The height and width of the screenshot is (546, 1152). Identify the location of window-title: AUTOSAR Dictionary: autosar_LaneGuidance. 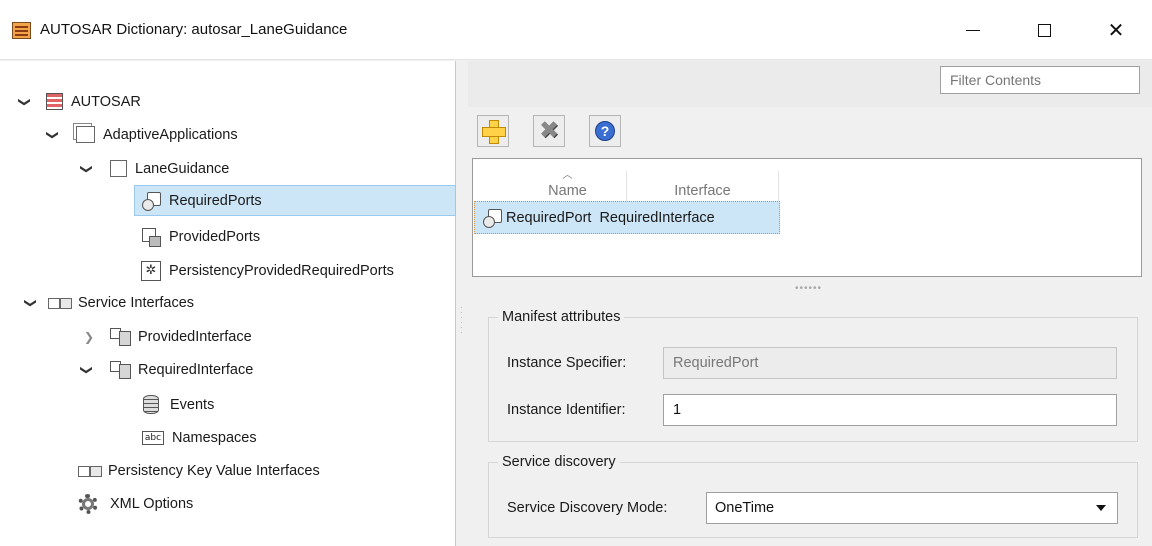
(194, 29).